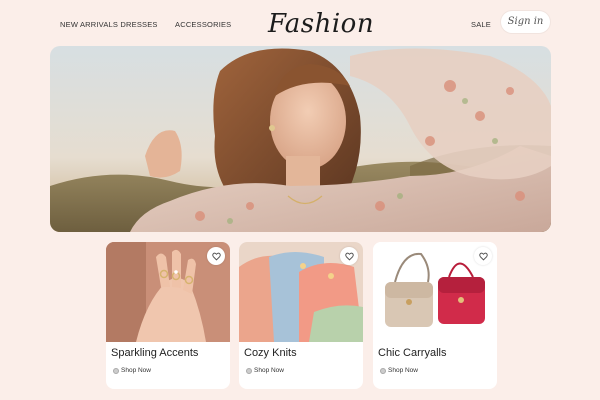  Describe the element at coordinates (321, 24) in the screenshot. I see `logo: Fashion` at that location.